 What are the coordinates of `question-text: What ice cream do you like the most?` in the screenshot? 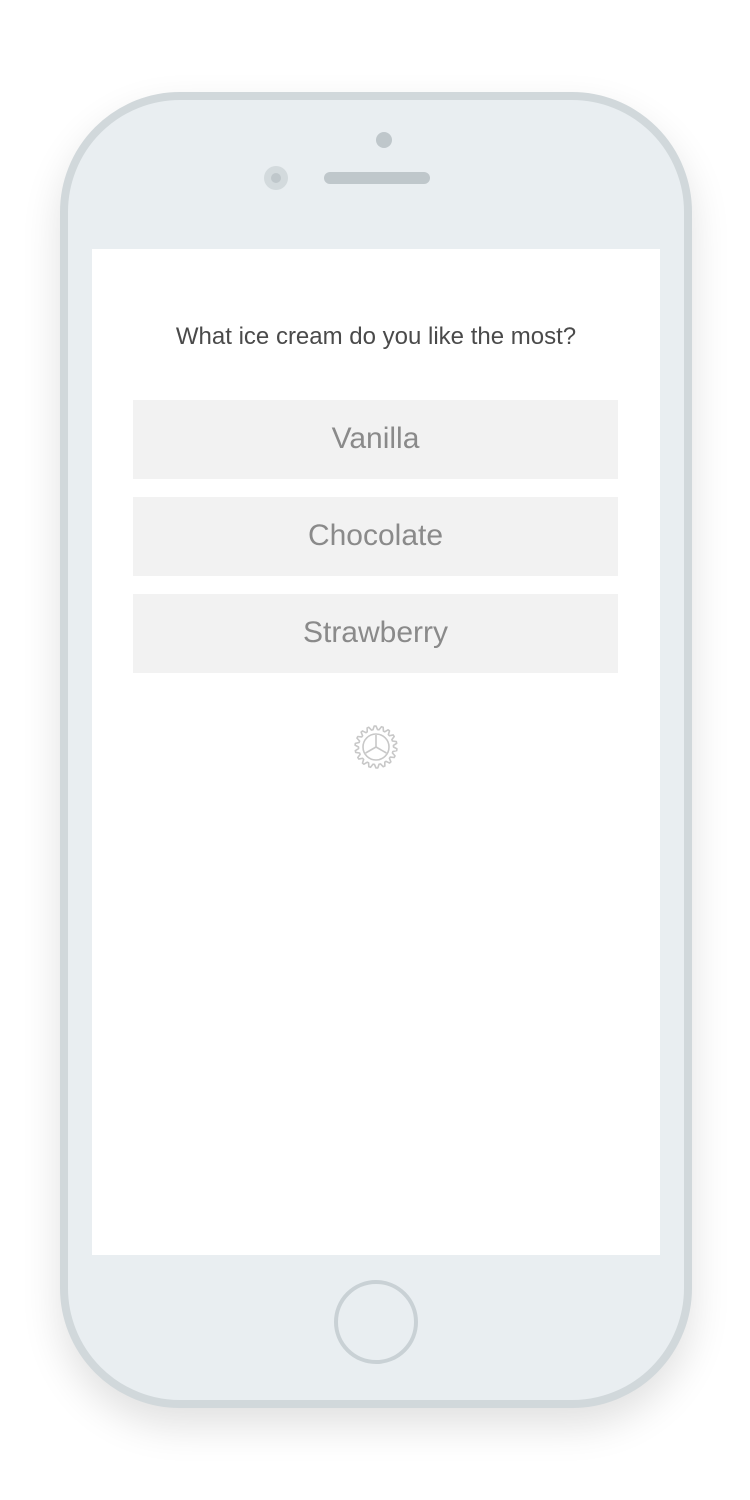 It's located at (376, 336).